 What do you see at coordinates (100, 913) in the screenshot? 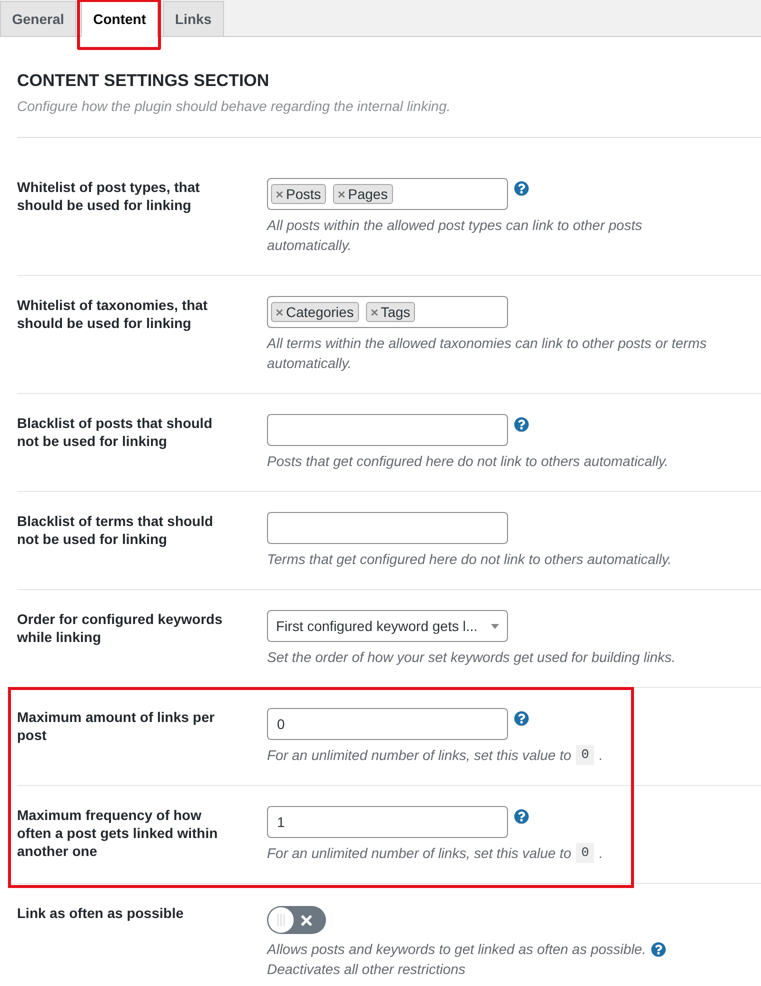
I see `setting-label: Link as often as possible` at bounding box center [100, 913].